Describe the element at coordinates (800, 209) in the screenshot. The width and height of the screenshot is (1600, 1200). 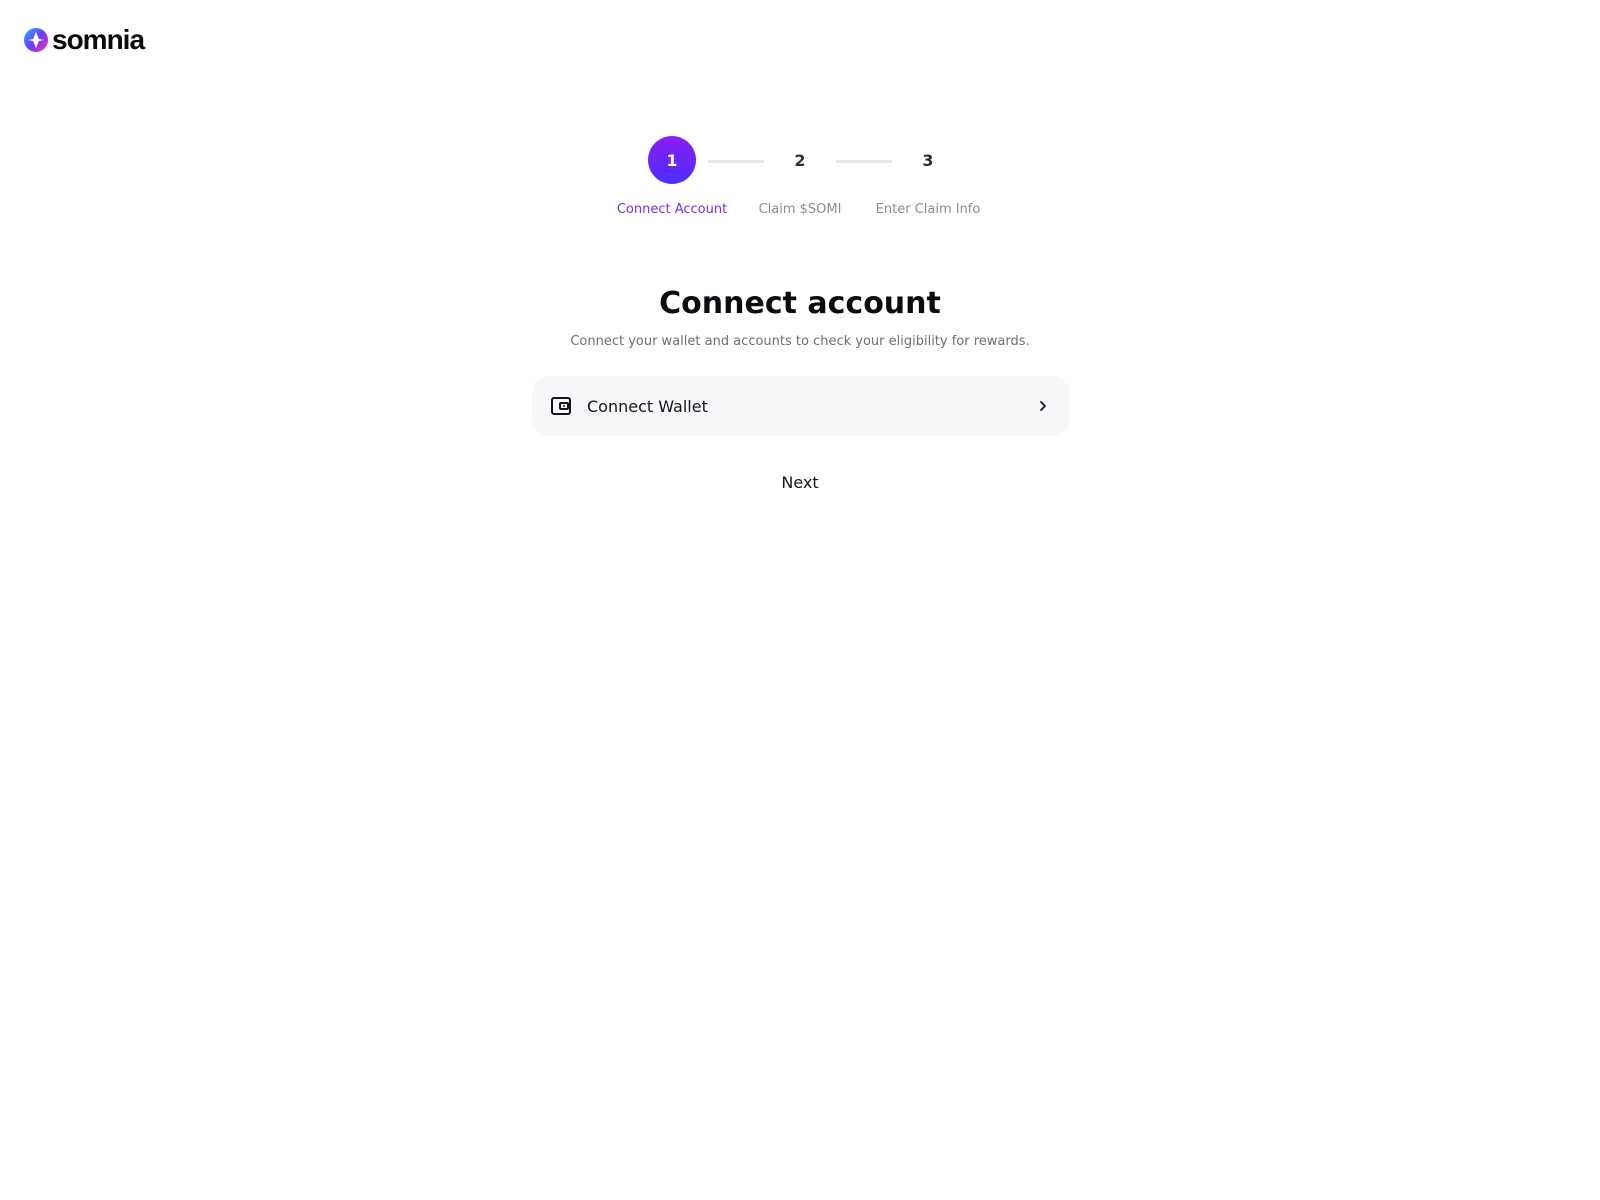
I see `step-2-label: Claim $SOMI` at that location.